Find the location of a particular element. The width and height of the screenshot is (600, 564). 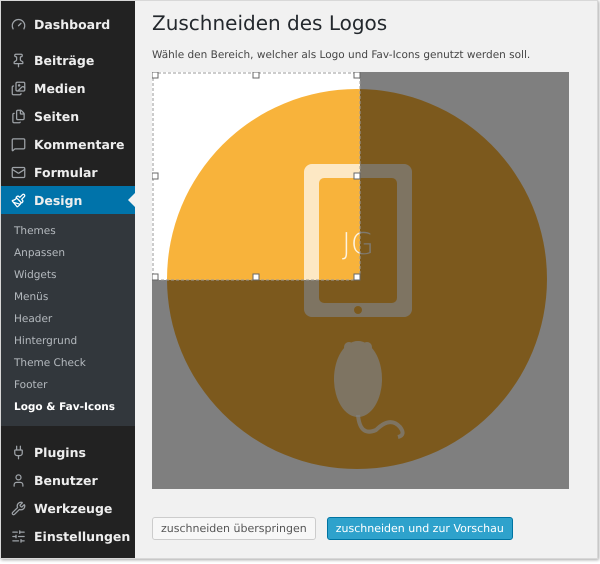

menu-item: Dashboard is located at coordinates (68, 24).